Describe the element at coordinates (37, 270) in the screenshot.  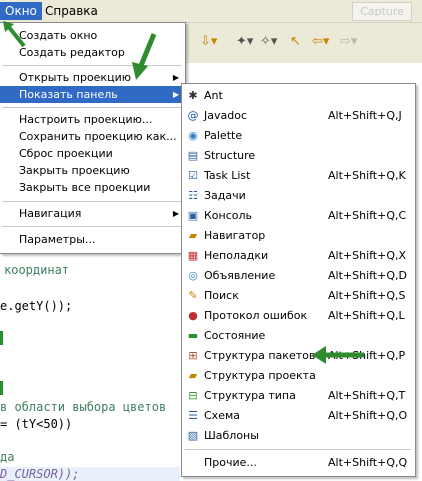
I see `code-line: координат` at that location.